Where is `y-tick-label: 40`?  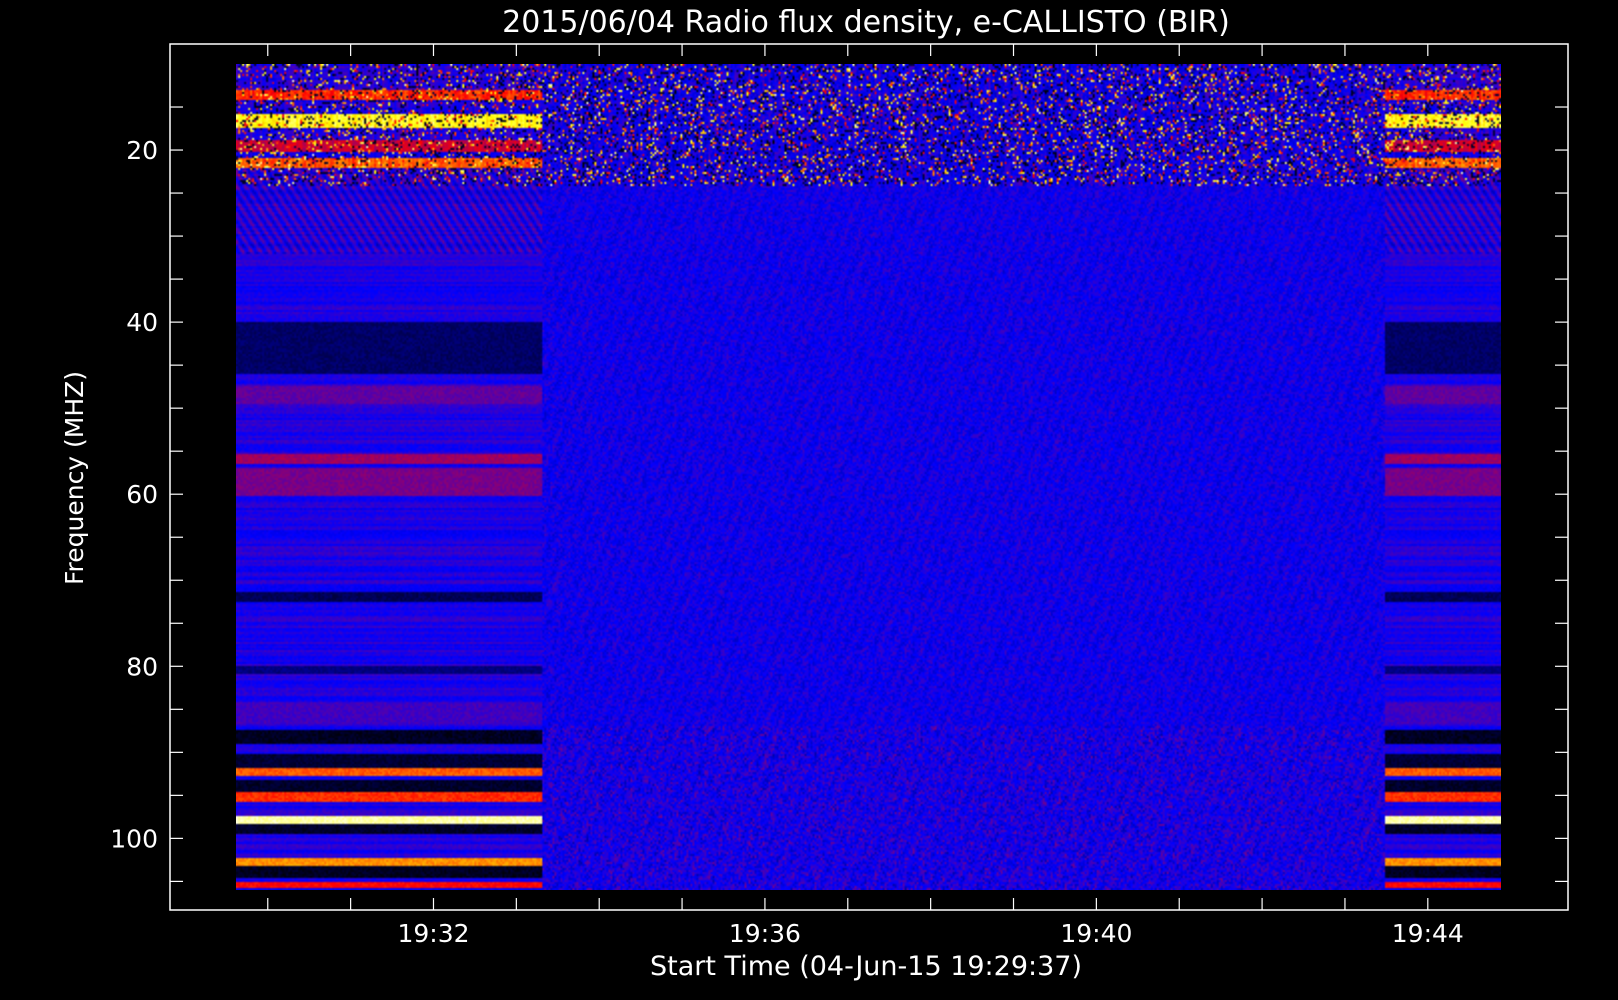
y-tick-label: 40 is located at coordinates (142, 322).